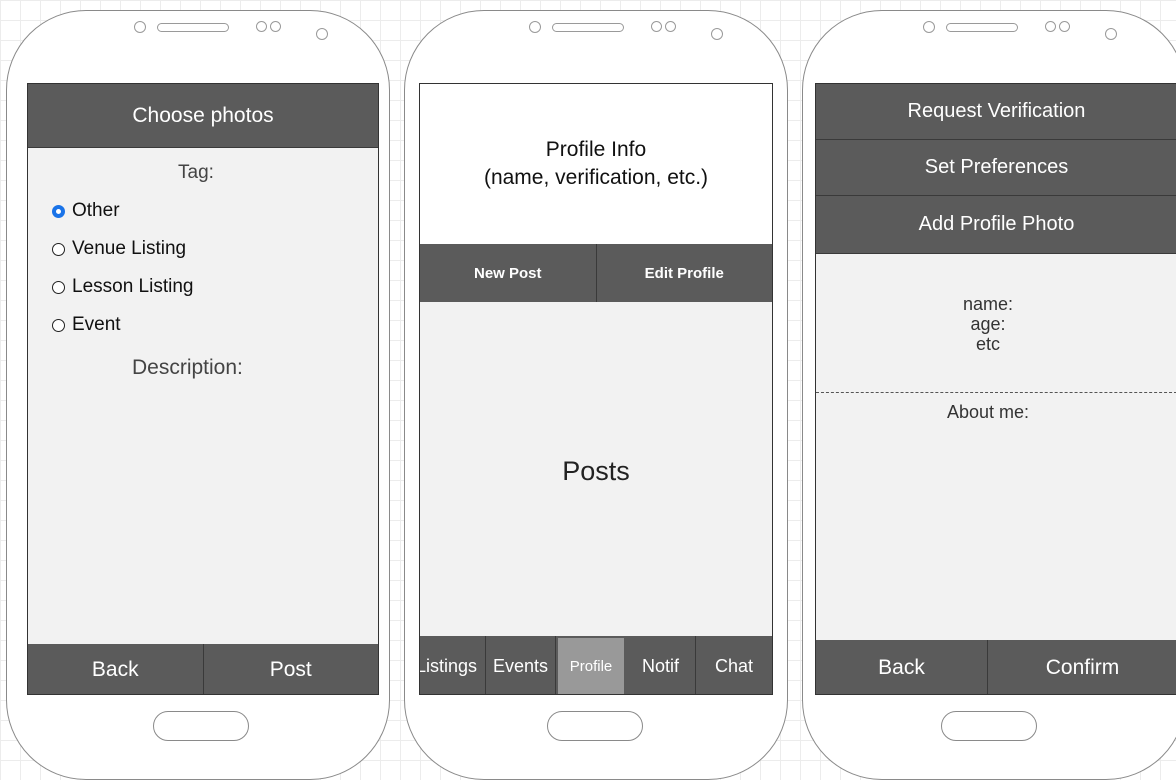  I want to click on radio-label: Event, so click(96, 324).